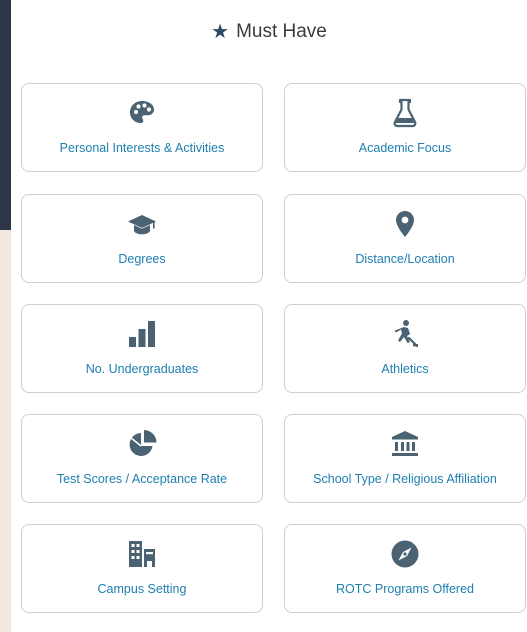  I want to click on option-label: Personal Interests & Activities, so click(142, 148).